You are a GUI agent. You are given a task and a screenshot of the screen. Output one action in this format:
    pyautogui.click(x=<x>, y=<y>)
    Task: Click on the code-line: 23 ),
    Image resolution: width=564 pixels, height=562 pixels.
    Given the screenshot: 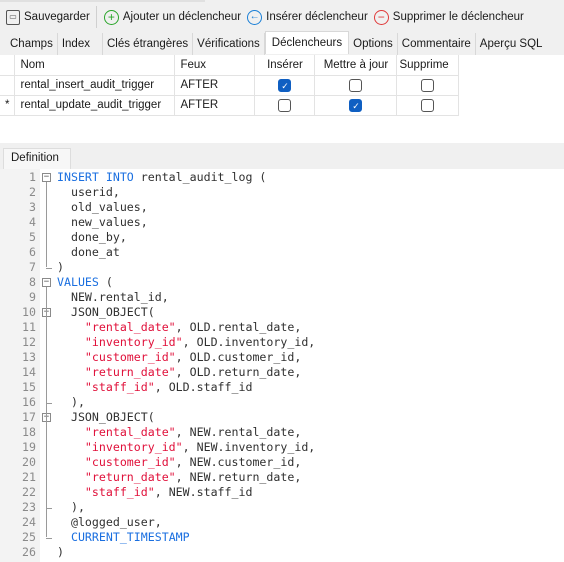 What is the action you would take?
    pyautogui.click(x=282, y=507)
    